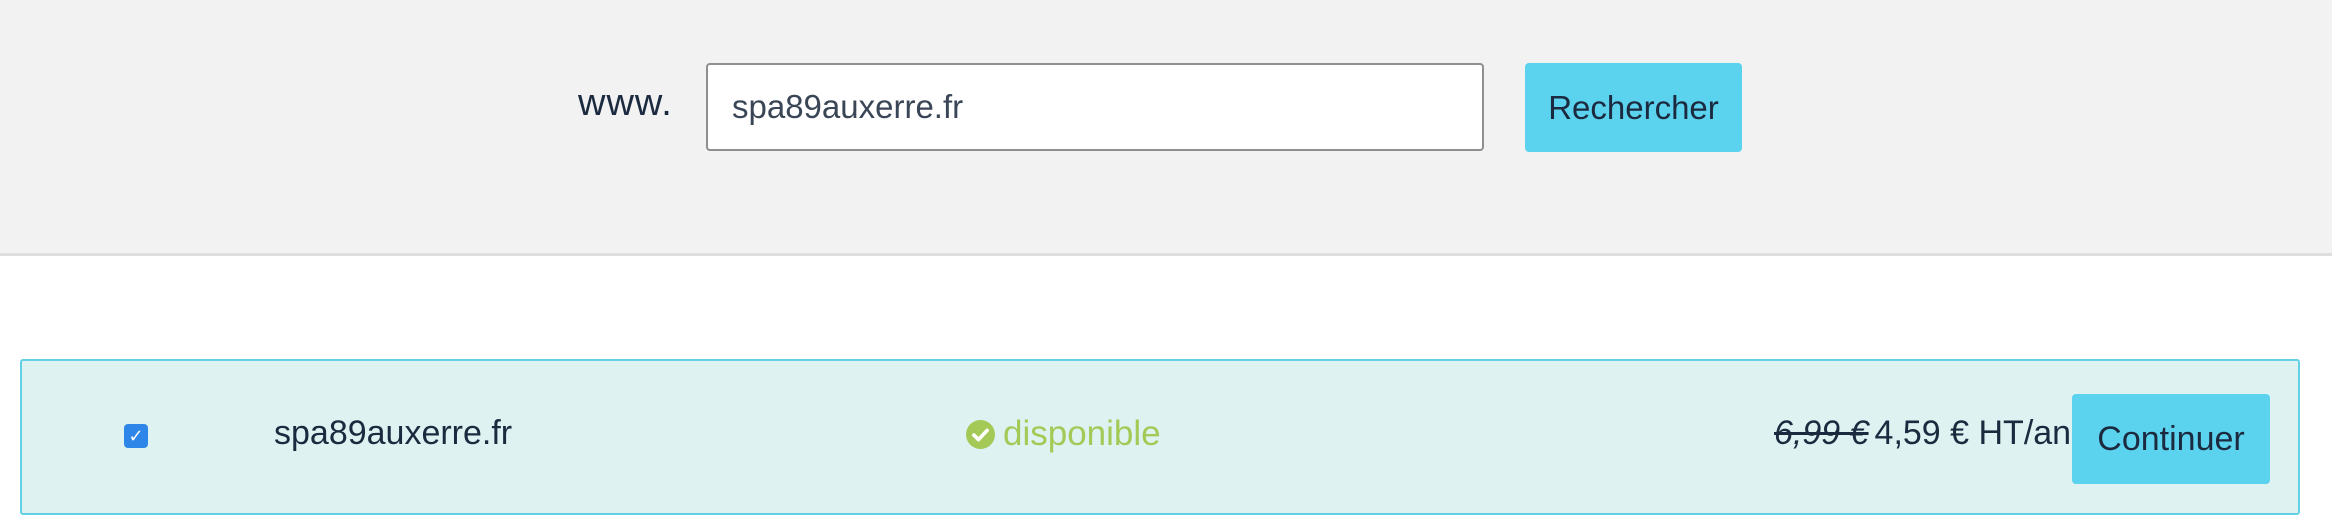 This screenshot has height=530, width=2332. Describe the element at coordinates (136, 436) in the screenshot. I see `select-domain-checkbox: ✓` at that location.